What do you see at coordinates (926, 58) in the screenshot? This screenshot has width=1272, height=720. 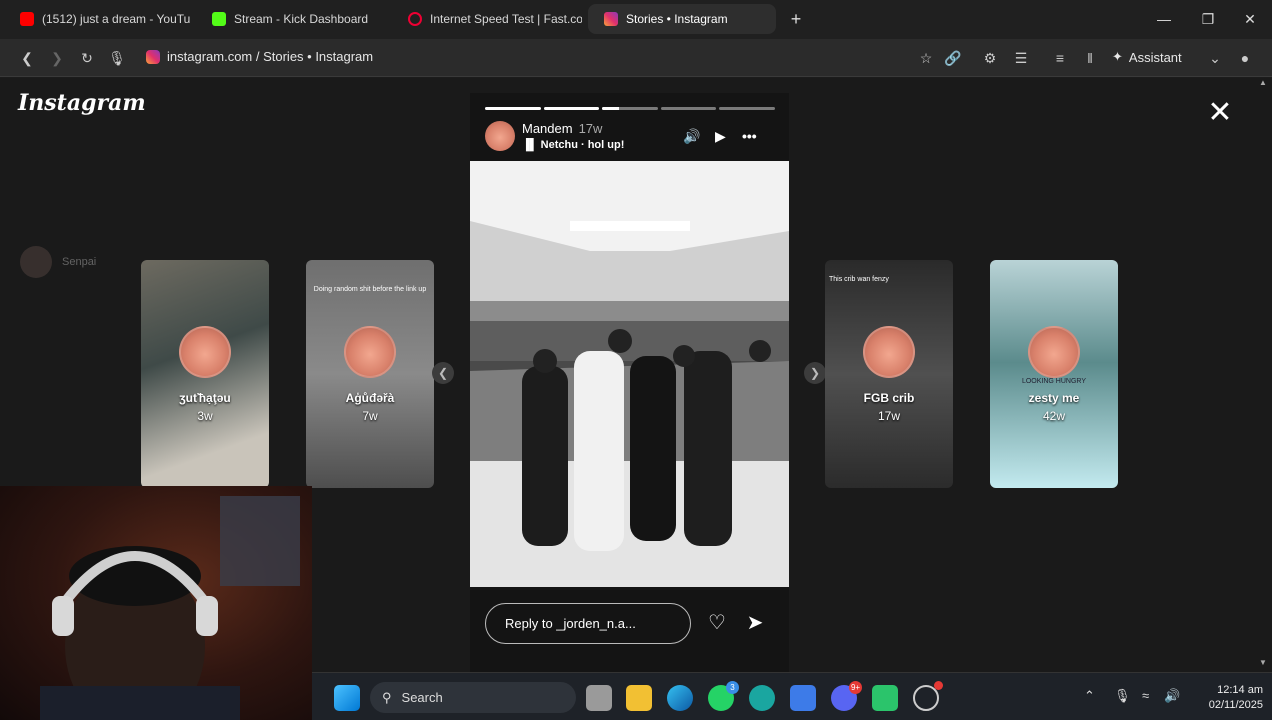 I see `star-icon: ☆` at bounding box center [926, 58].